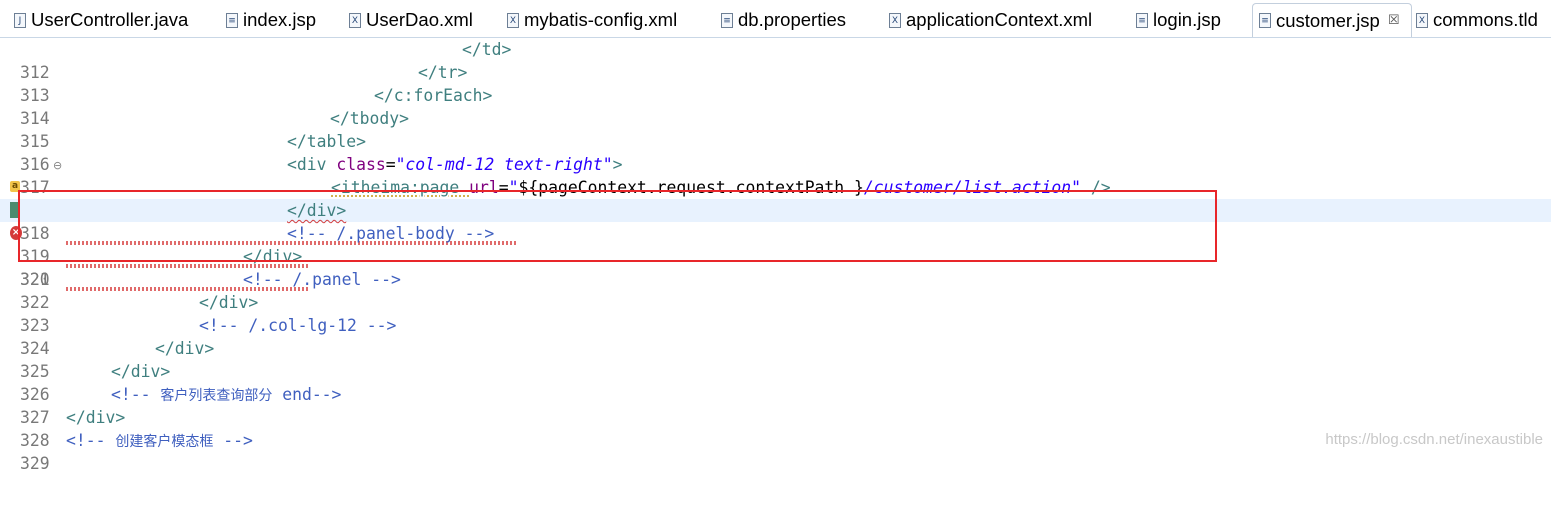 This screenshot has width=1551, height=521. Describe the element at coordinates (390, 233) in the screenshot. I see `code-text: <!-- /.panel-body -->` at that location.